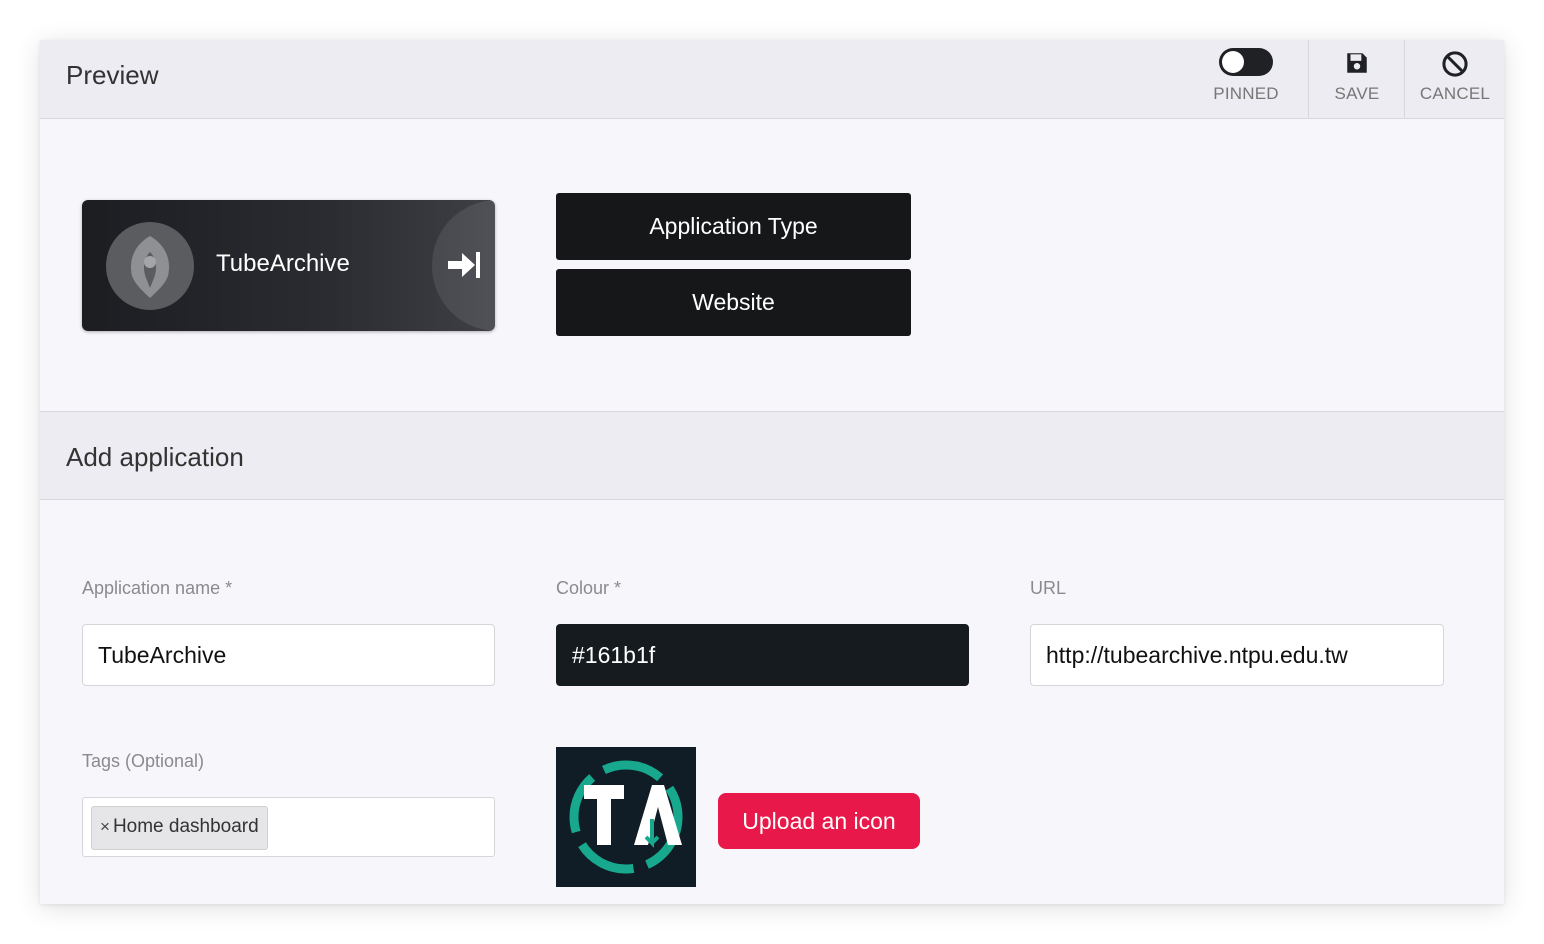  What do you see at coordinates (772, 79) in the screenshot?
I see `preview-header: Preview PINNED SAVE CANCEL` at bounding box center [772, 79].